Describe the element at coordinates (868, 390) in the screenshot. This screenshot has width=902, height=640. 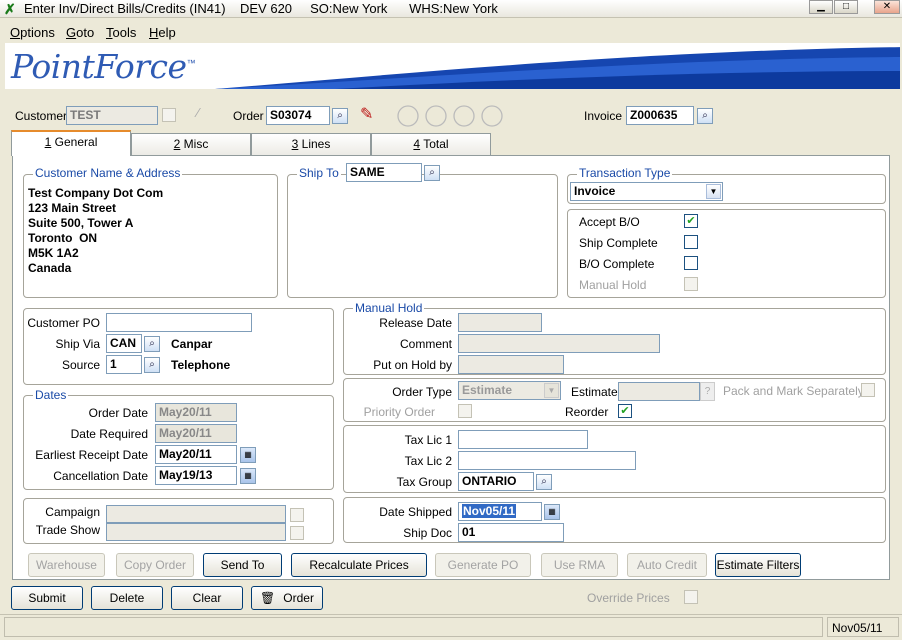
I see `pack-mark-separately-checkbox` at that location.